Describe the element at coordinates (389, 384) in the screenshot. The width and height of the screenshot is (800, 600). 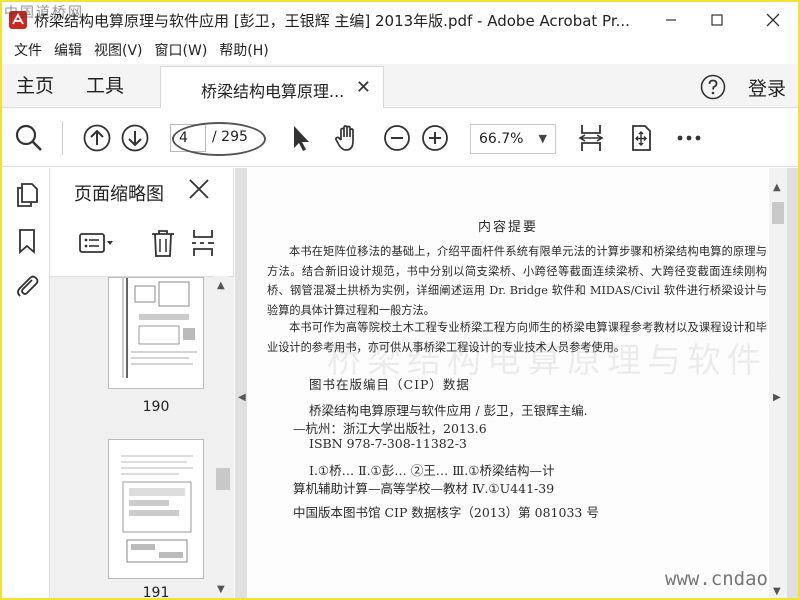
I see `cip-heading: 图书在版编目（CIP）数据` at that location.